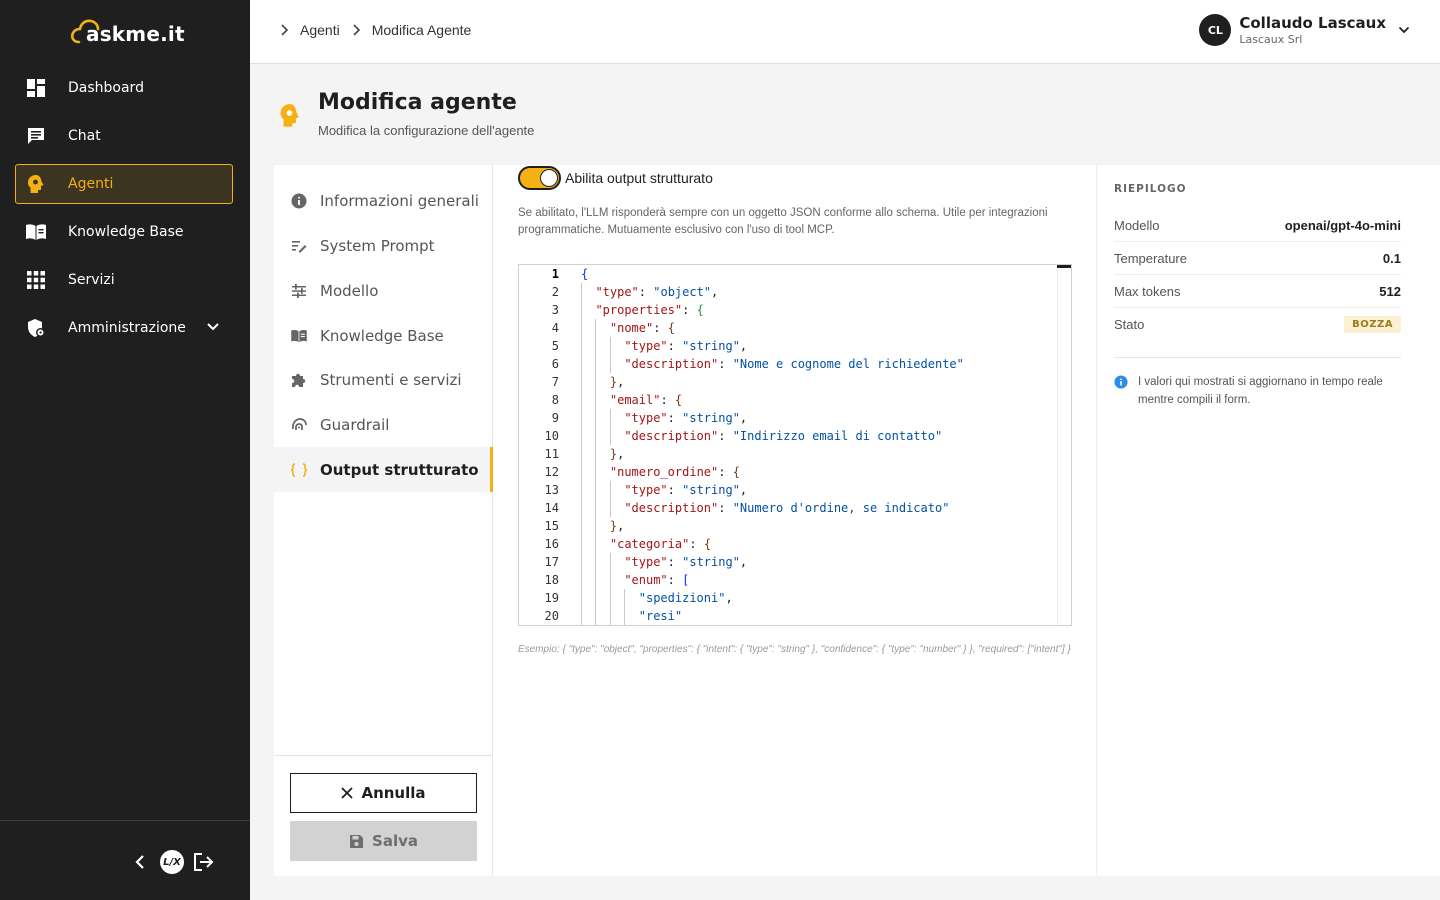  What do you see at coordinates (1312, 30) in the screenshot?
I see `user-info: Collaudo Lascaux Lascaux Srl` at bounding box center [1312, 30].